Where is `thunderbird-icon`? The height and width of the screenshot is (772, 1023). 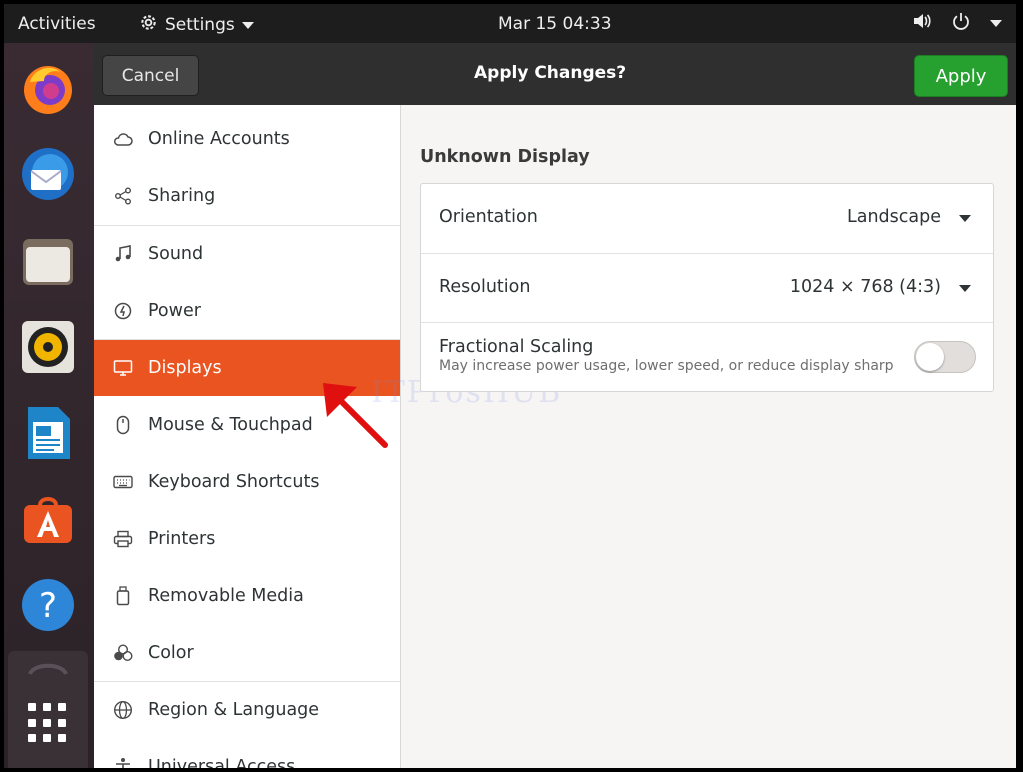 thunderbird-icon is located at coordinates (48, 174).